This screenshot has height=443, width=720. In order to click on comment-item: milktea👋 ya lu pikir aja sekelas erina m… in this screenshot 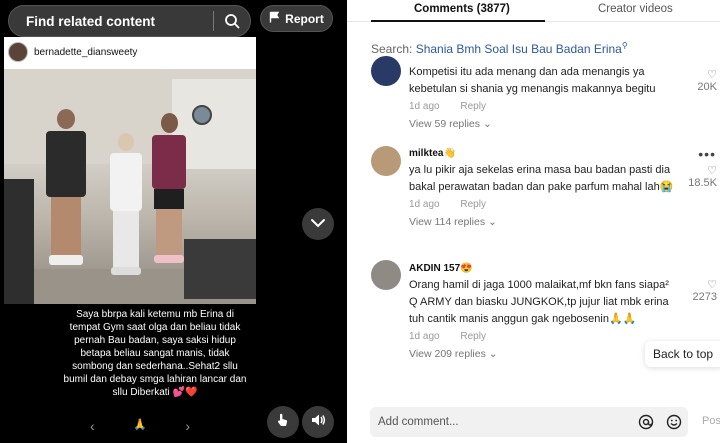, I will do `click(545, 201)`.